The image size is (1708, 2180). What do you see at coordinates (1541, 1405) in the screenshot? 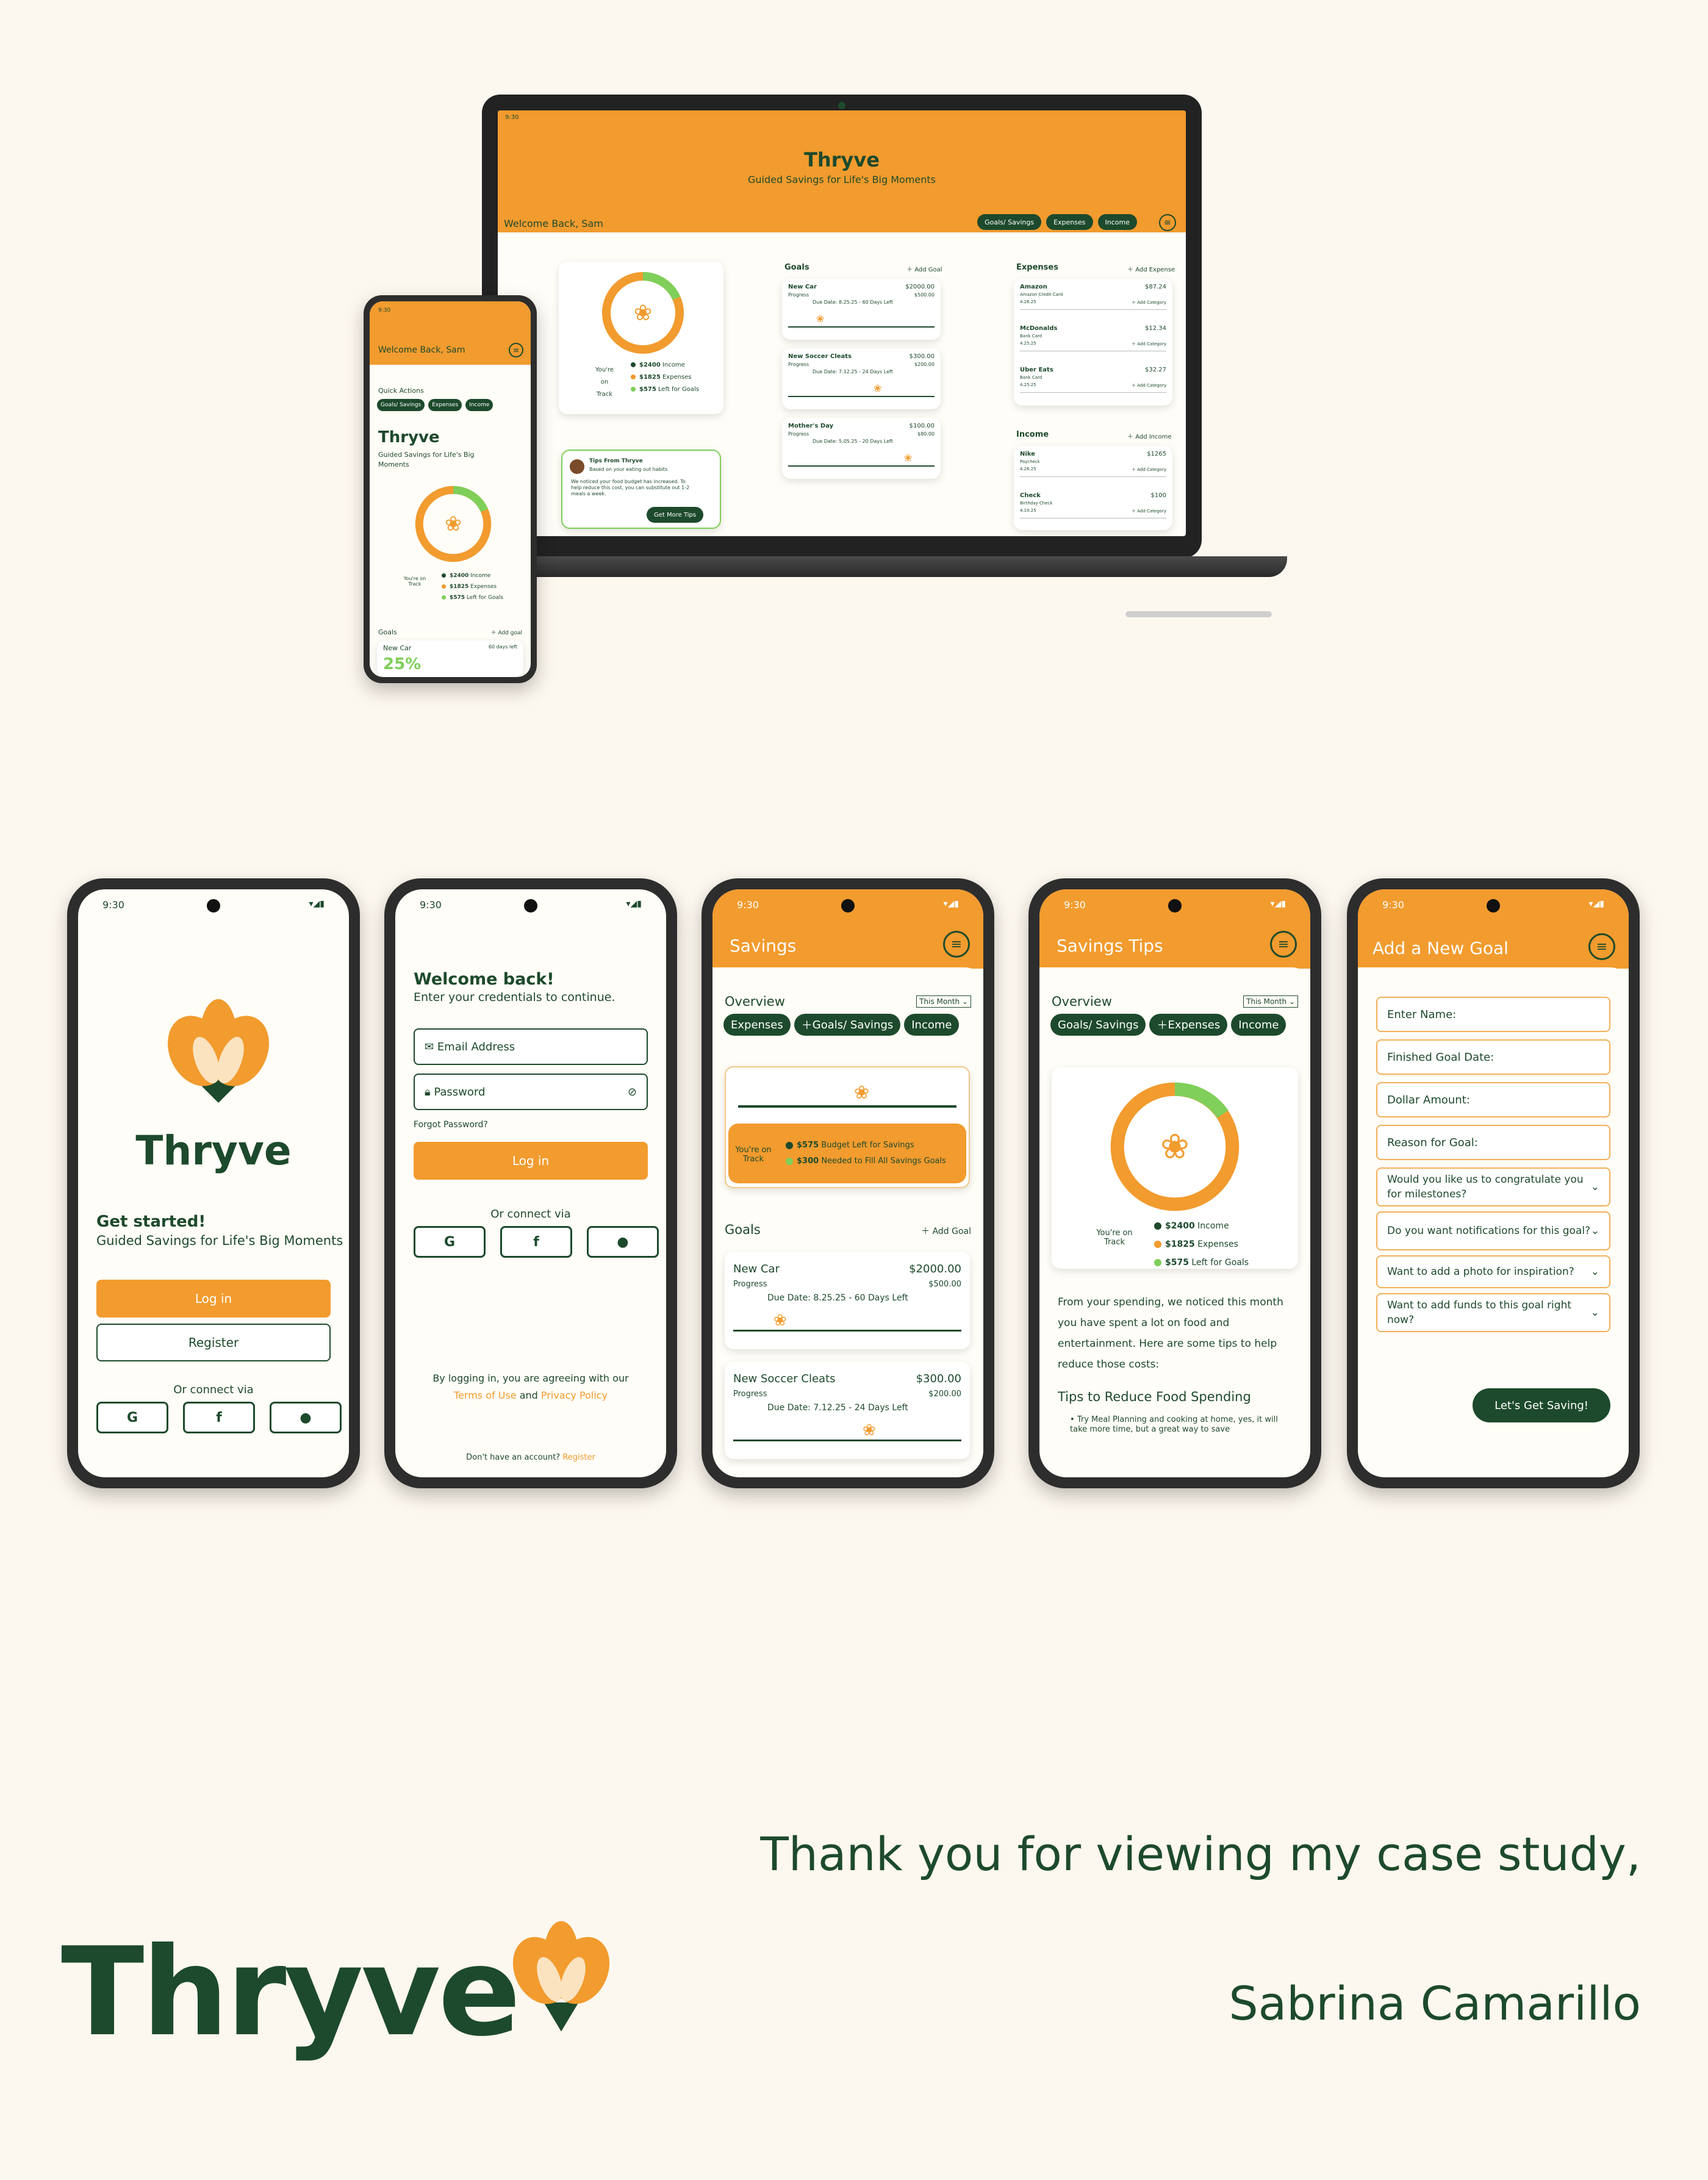
I see `lets-get-saving-button: Let's Get Saving!` at bounding box center [1541, 1405].